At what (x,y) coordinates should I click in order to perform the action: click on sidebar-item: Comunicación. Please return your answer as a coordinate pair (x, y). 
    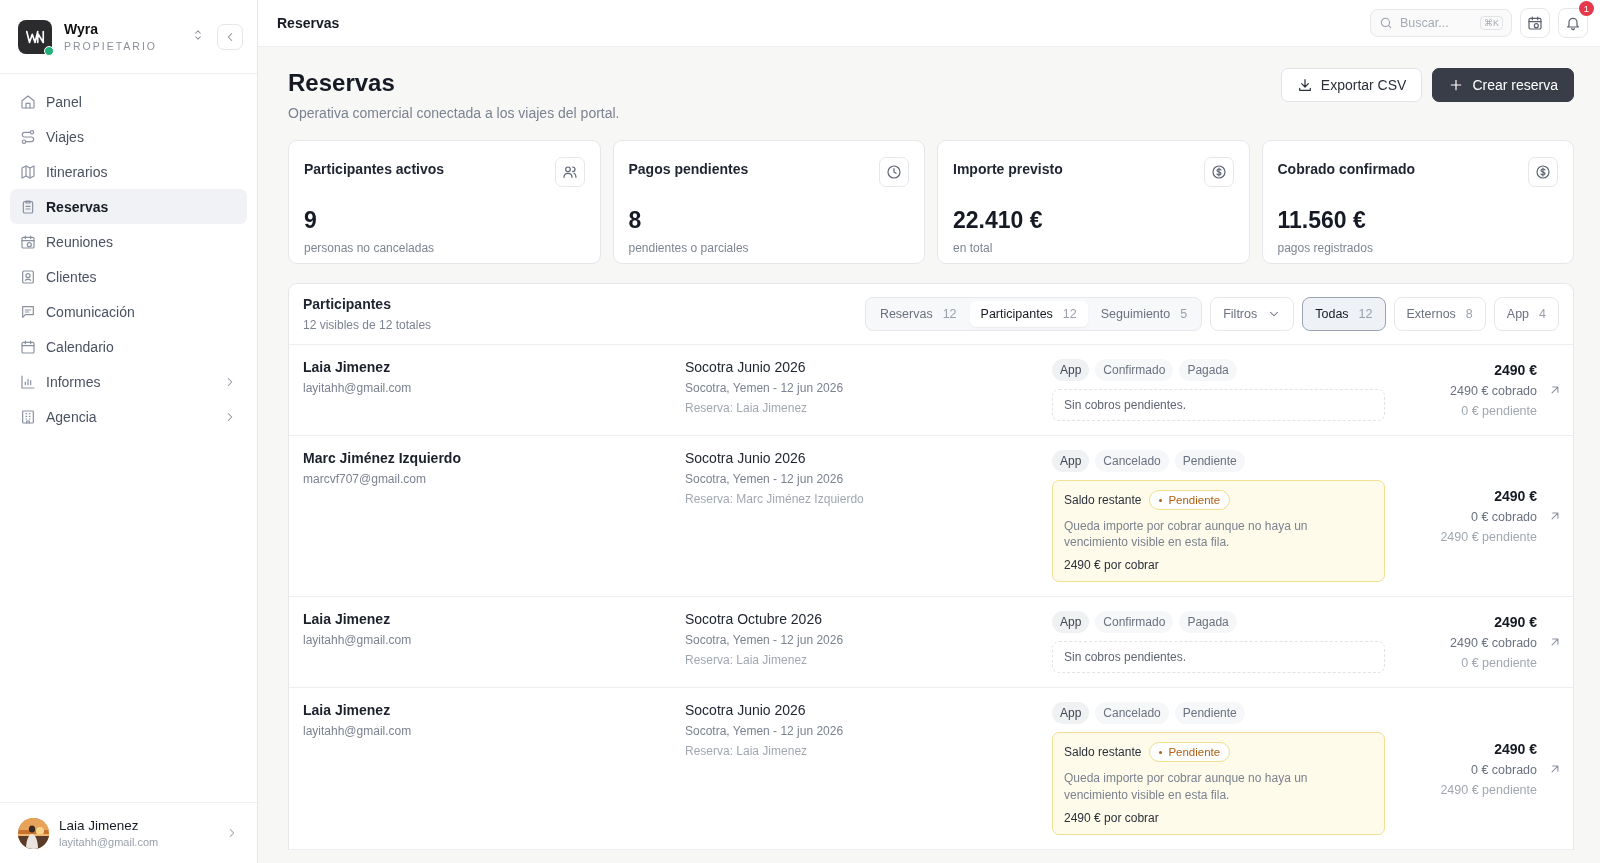
    Looking at the image, I should click on (128, 311).